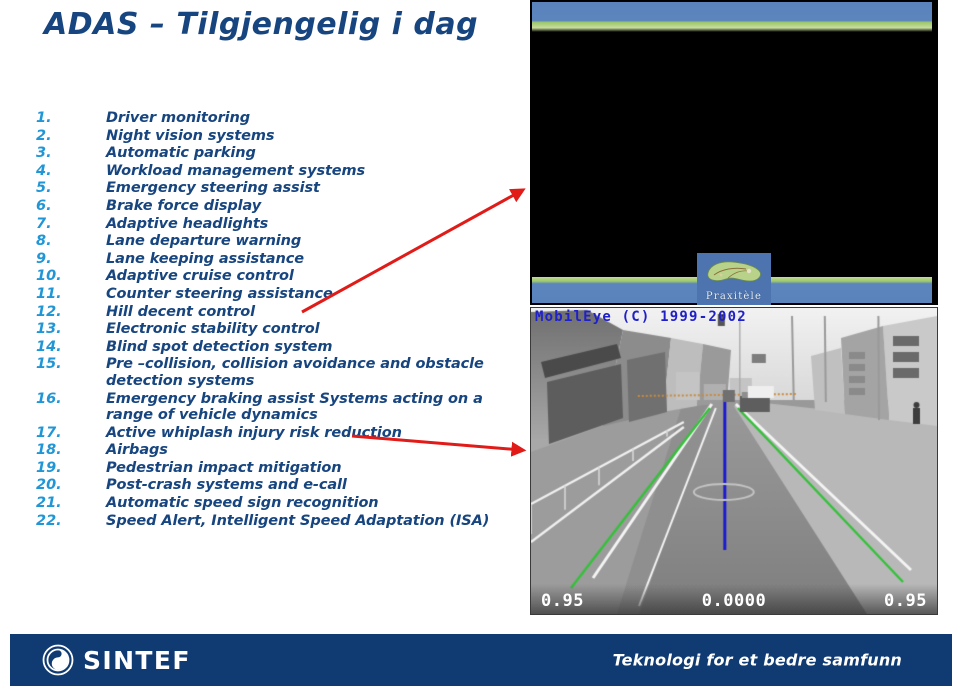 Image resolution: width=960 pixels, height=696 pixels. Describe the element at coordinates (311, 329) in the screenshot. I see `list-item-label: Electronic stability control` at that location.